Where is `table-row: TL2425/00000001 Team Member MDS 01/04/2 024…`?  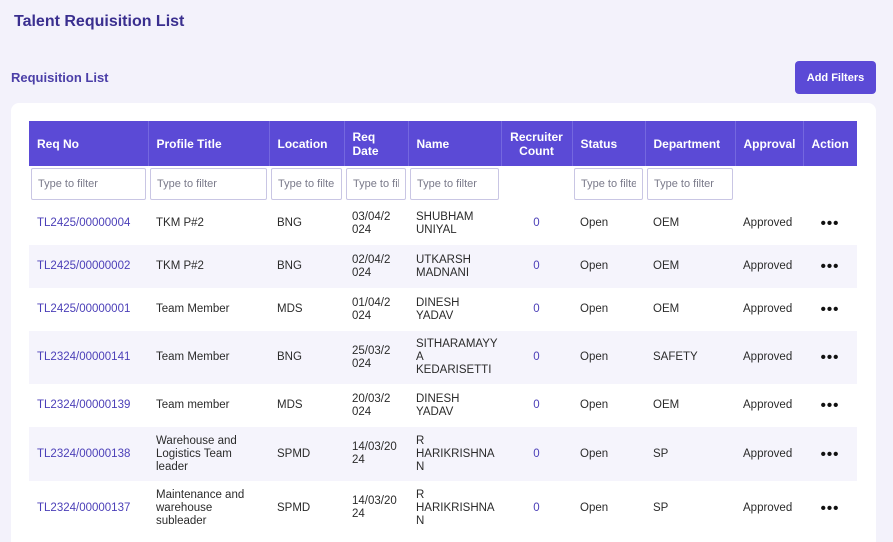 table-row: TL2425/00000001 Team Member MDS 01/04/2 024… is located at coordinates (443, 309).